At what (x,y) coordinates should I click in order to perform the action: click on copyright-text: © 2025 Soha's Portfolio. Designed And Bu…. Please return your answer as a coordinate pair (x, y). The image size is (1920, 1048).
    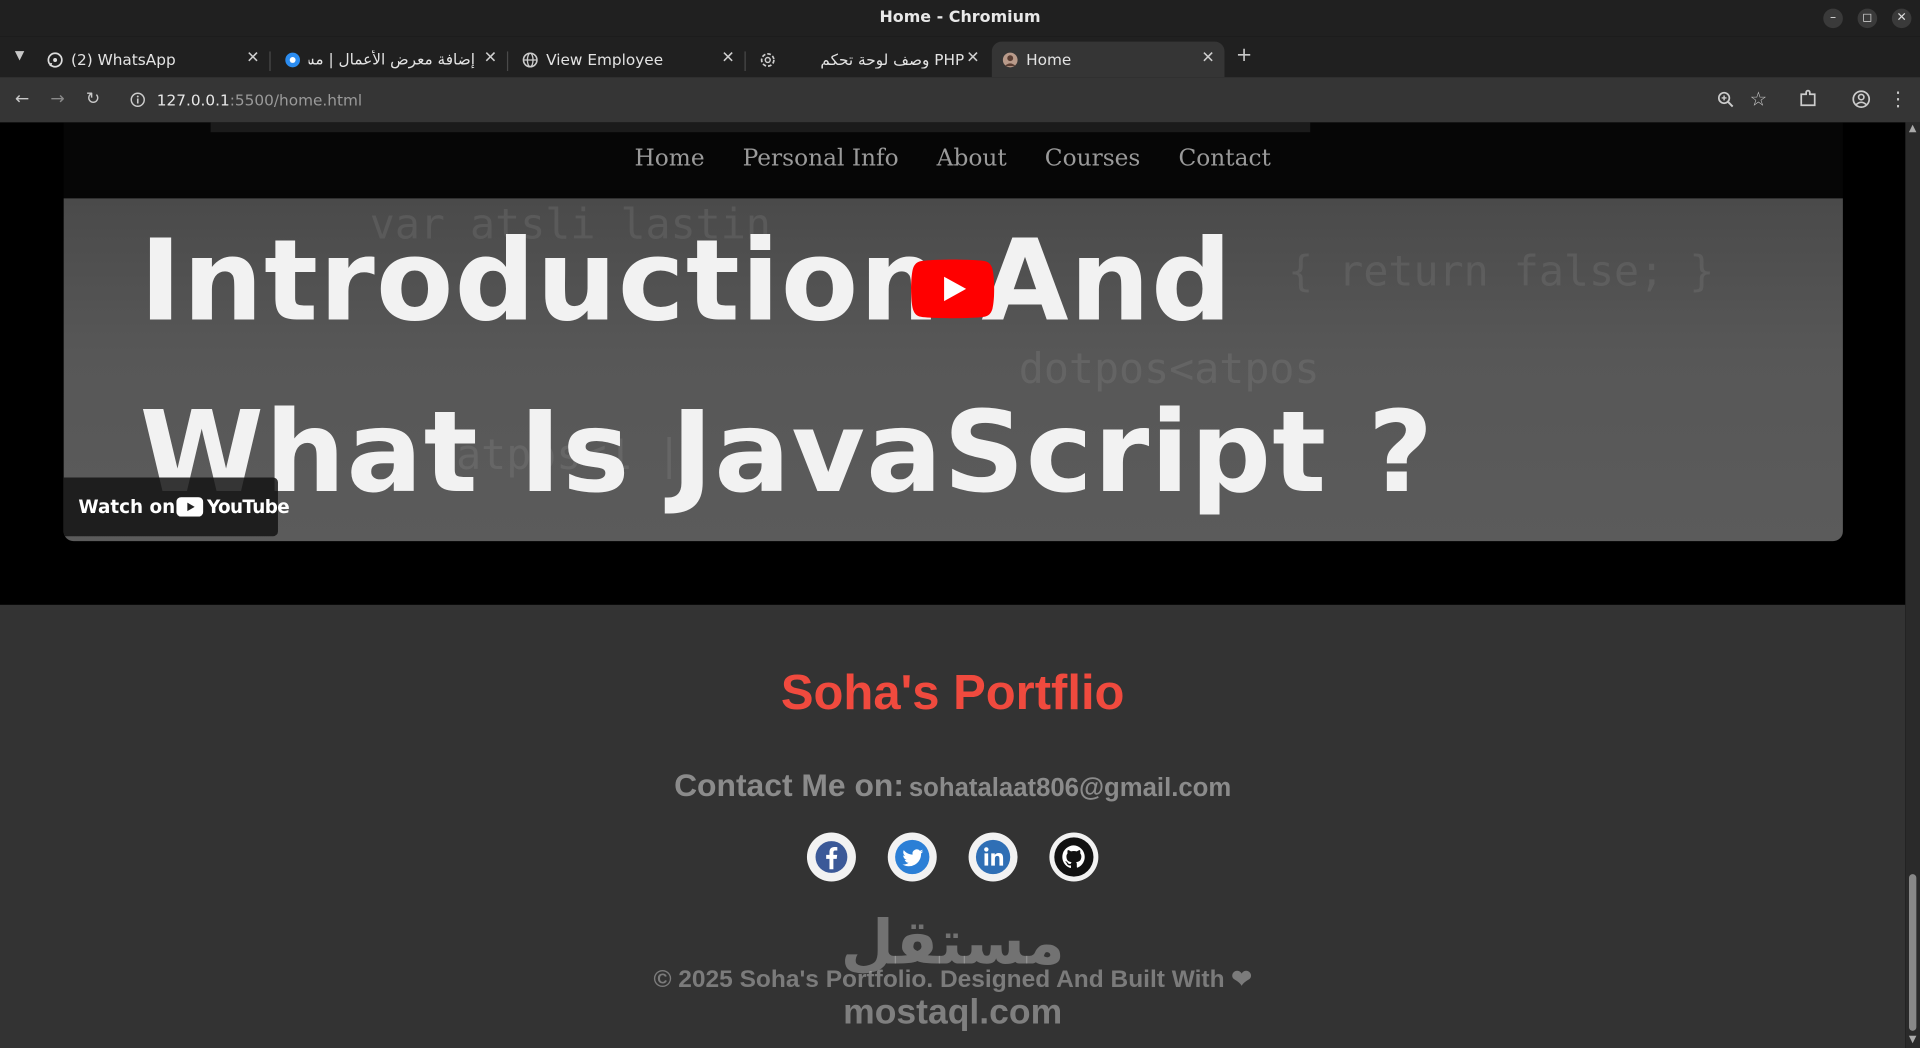
    Looking at the image, I should click on (952, 979).